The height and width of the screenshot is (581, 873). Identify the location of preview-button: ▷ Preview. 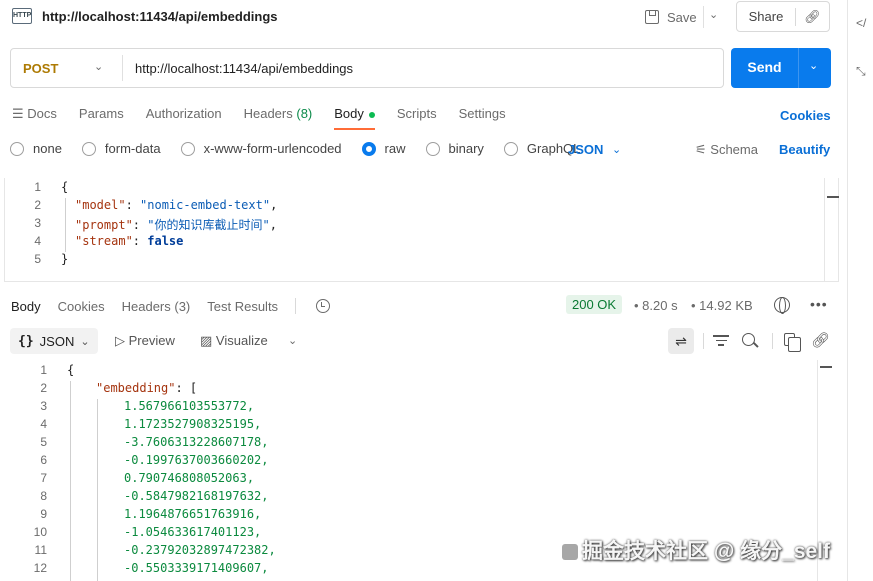
(145, 341).